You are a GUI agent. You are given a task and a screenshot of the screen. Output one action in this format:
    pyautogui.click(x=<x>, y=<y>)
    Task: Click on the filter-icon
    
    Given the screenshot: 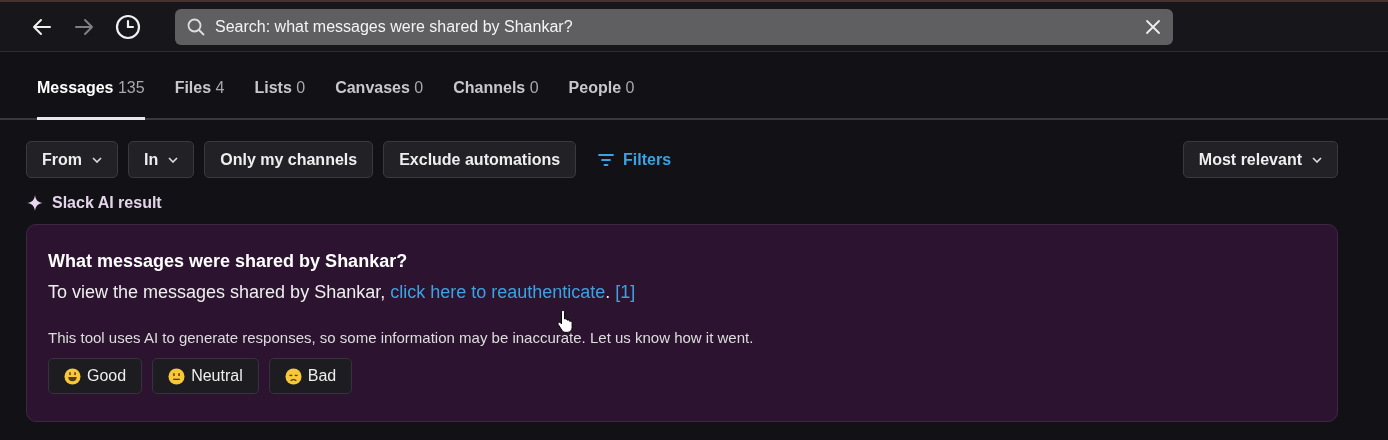 What is the action you would take?
    pyautogui.click(x=606, y=159)
    